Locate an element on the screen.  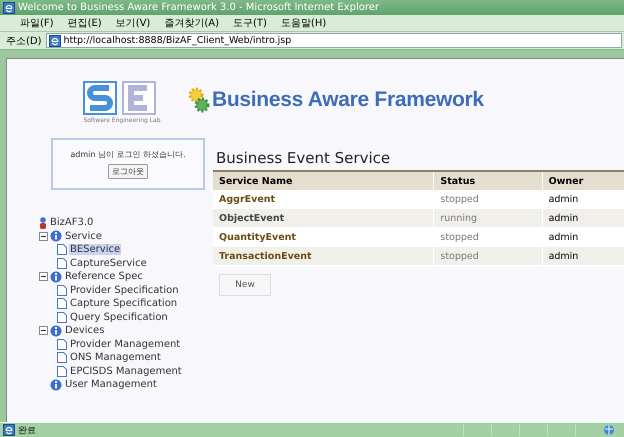
address-label: 주소(D) is located at coordinates (24, 41).